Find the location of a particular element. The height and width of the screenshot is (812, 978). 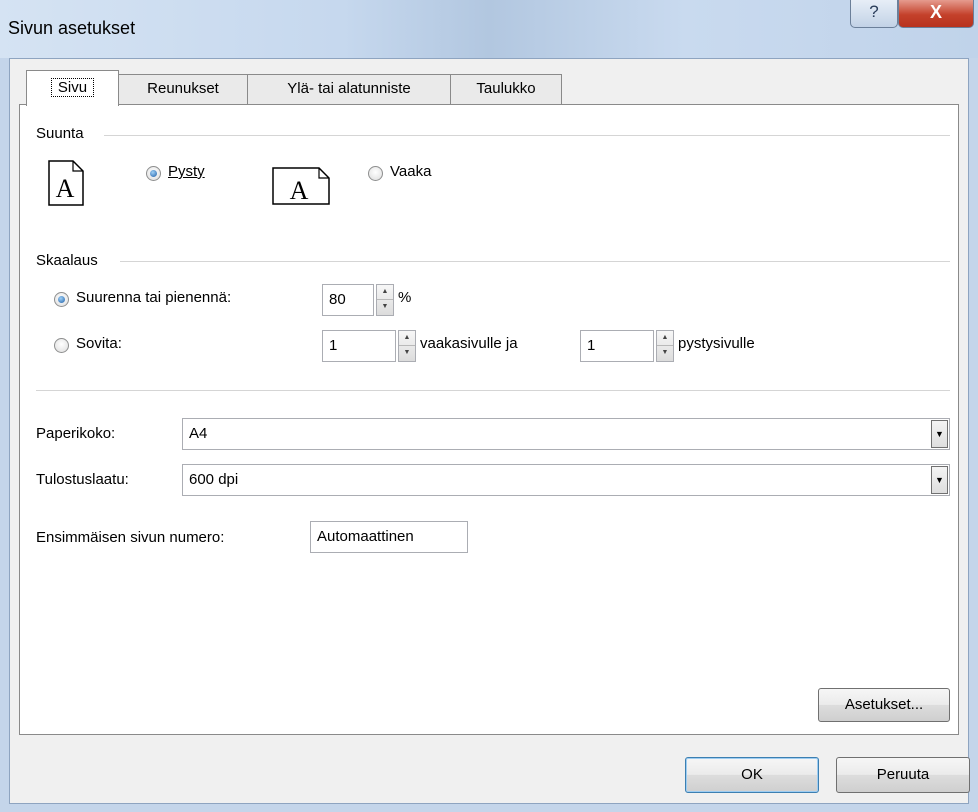

portrait-label: Pysty is located at coordinates (186, 171).